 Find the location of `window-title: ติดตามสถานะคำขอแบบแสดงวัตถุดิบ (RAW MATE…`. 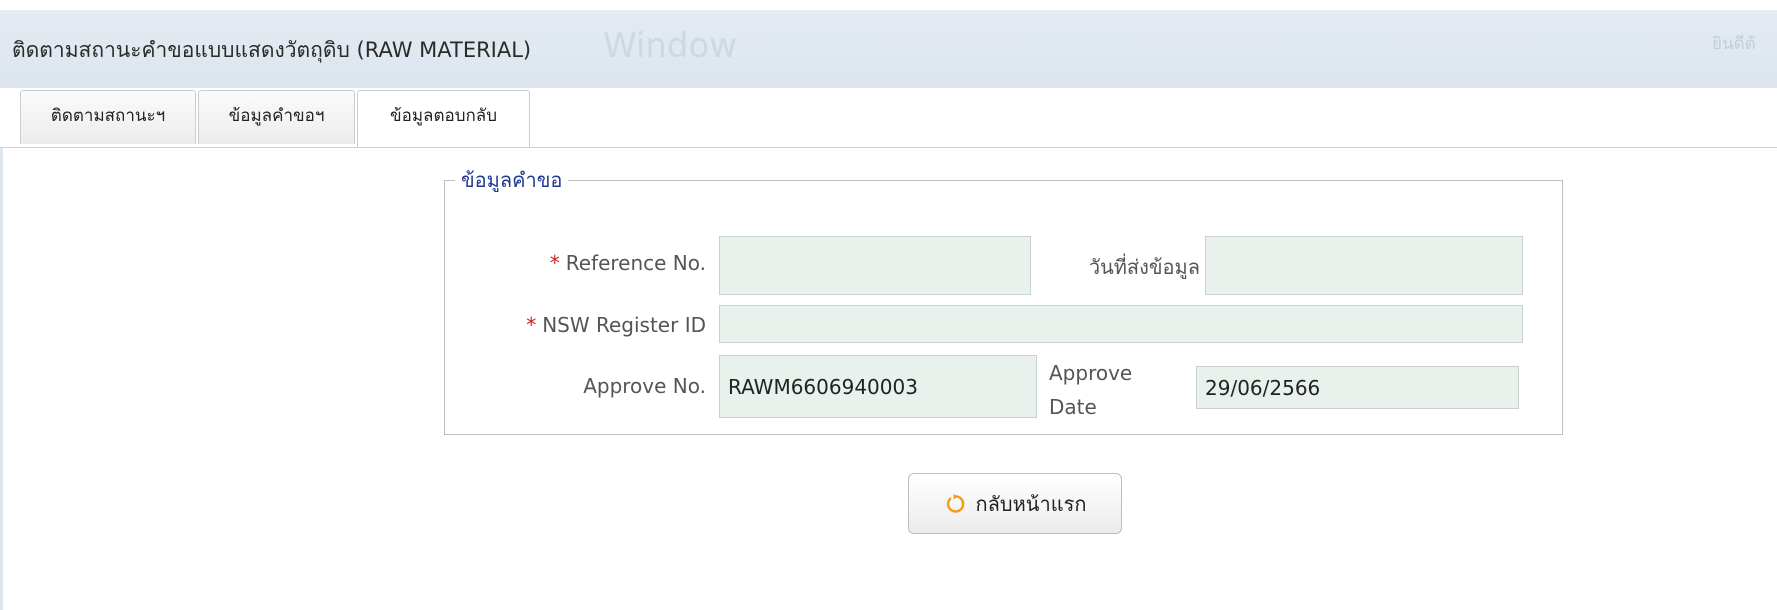

window-title: ติดตามสถานะคำขอแบบแสดงวัตถุดิบ (RAW MATE… is located at coordinates (272, 50).